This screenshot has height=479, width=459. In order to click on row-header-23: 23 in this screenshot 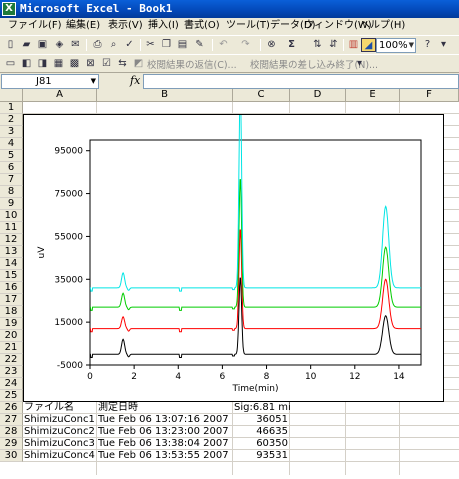, I will do `click(11, 372)`.